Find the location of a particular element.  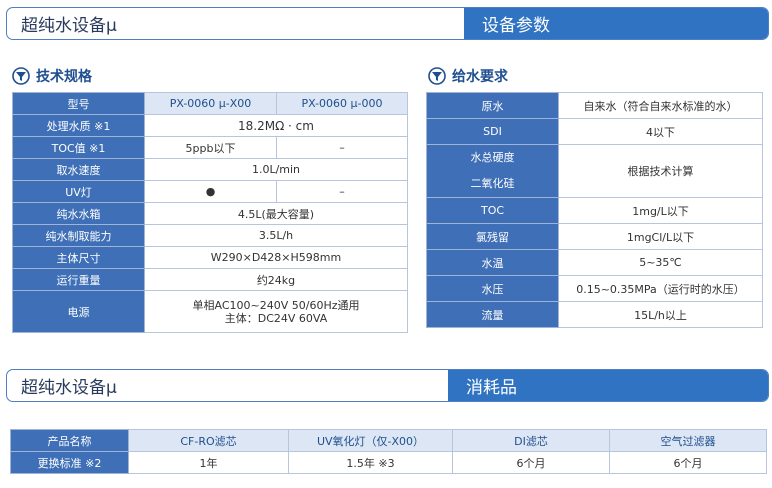

table-row: 电源 单相AC100~240V 50/60Hz通用 主体：DC24V 60VA is located at coordinates (210, 311).